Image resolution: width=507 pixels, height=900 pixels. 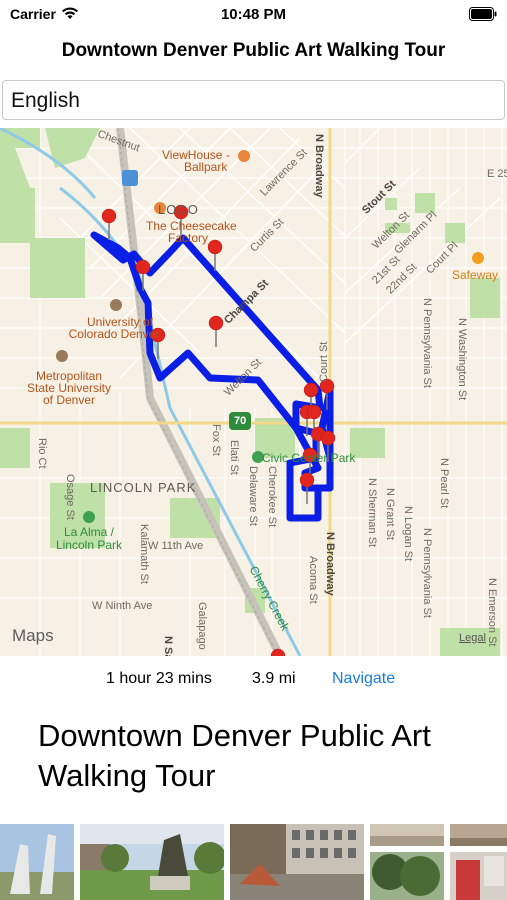 What do you see at coordinates (143, 487) in the screenshot?
I see `map-label: LINCOLN PARK` at bounding box center [143, 487].